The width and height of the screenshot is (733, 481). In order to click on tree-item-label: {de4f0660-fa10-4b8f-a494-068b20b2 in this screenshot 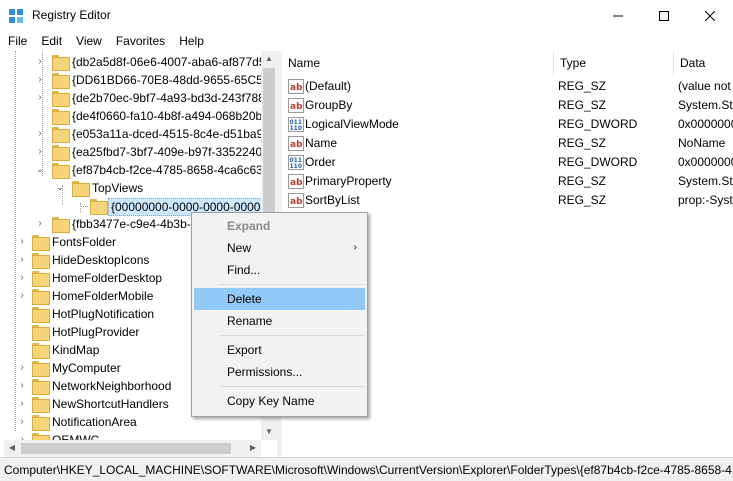, I will do `click(170, 116)`.